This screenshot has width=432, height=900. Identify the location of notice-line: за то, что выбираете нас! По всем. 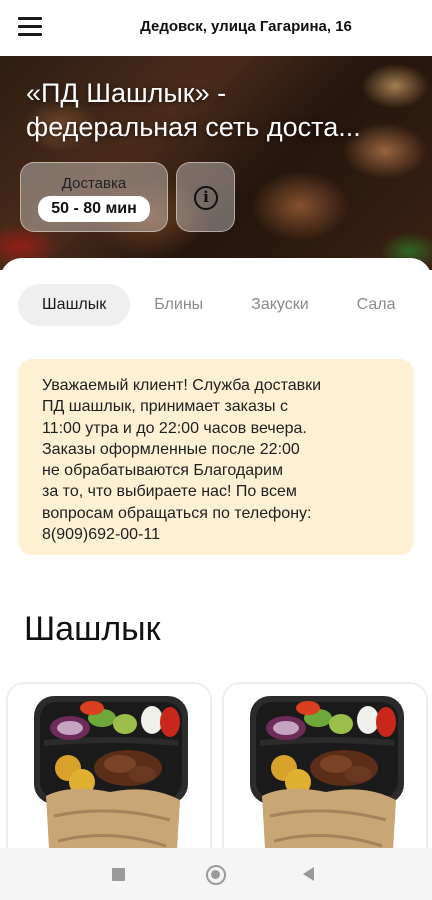
(169, 492).